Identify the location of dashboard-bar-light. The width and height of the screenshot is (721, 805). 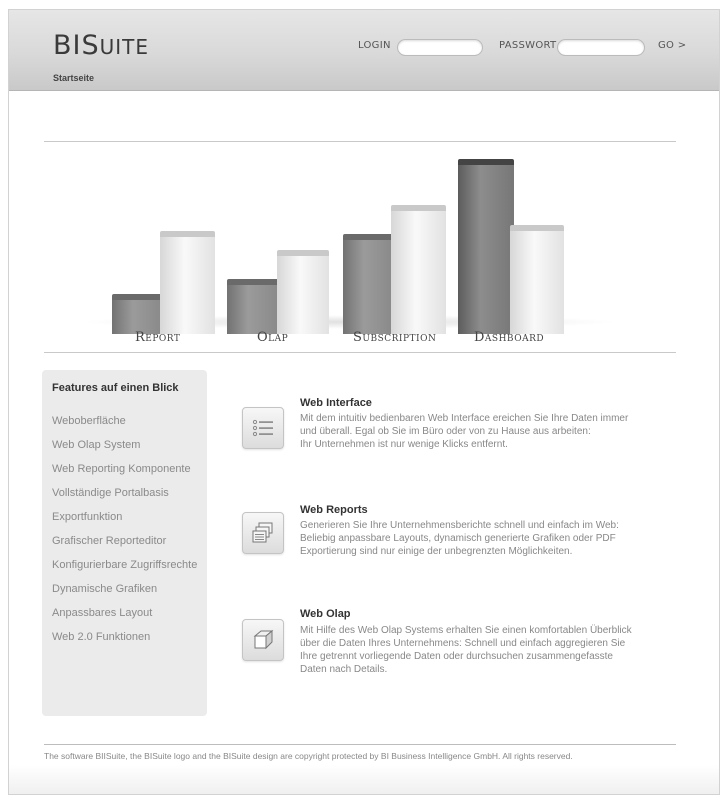
(537, 279).